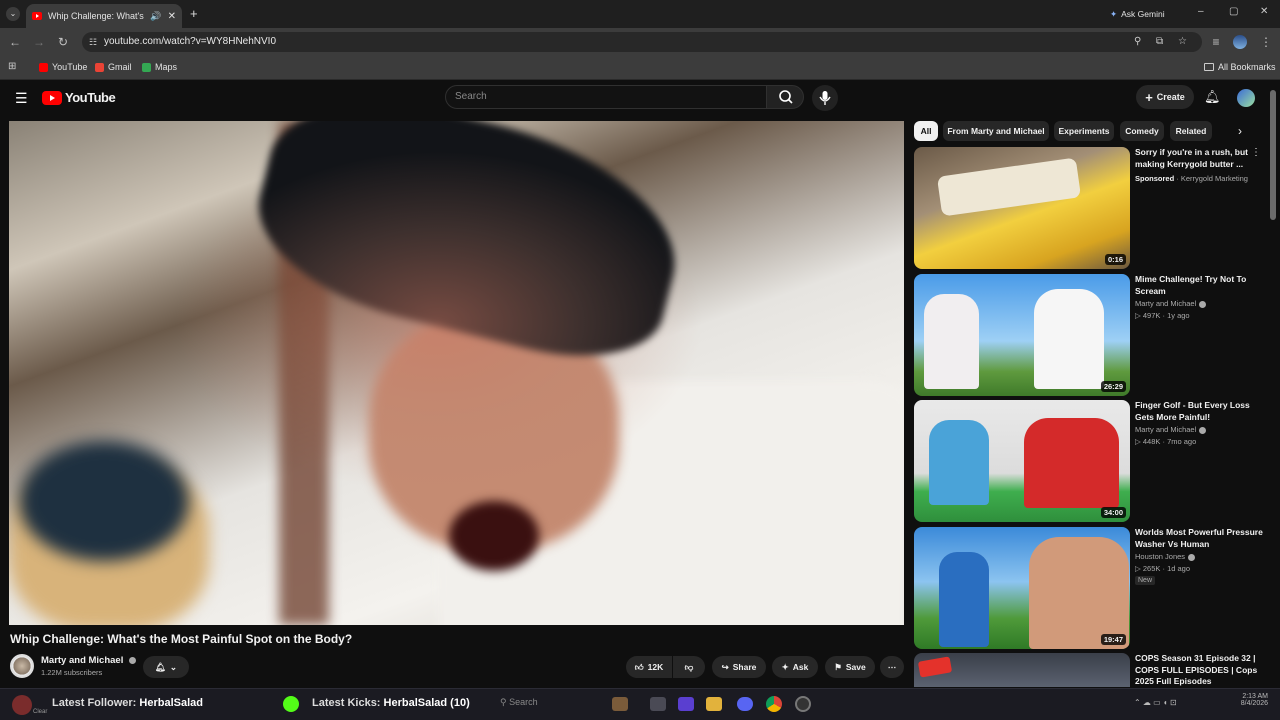  What do you see at coordinates (22, 666) in the screenshot?
I see `channel-avatar` at bounding box center [22, 666].